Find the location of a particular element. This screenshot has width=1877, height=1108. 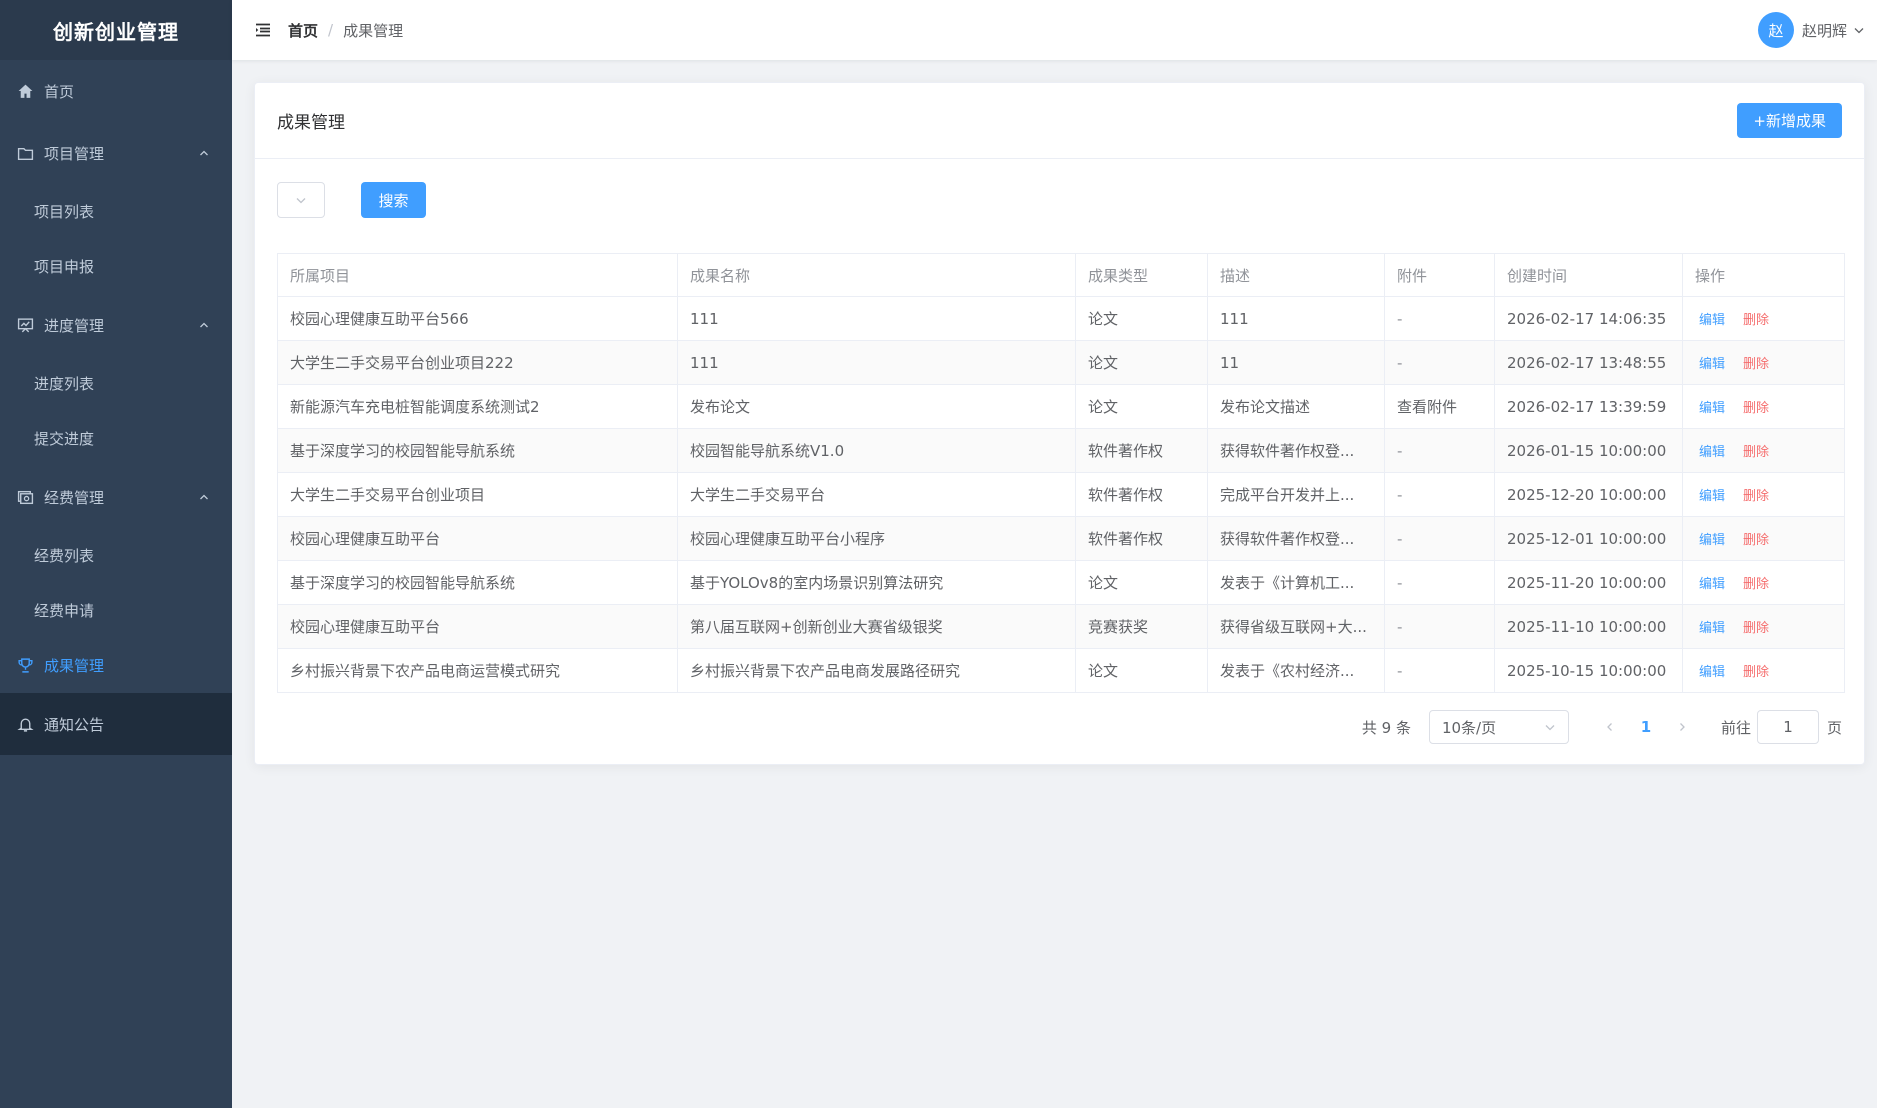

next-page-button is located at coordinates (1682, 727).